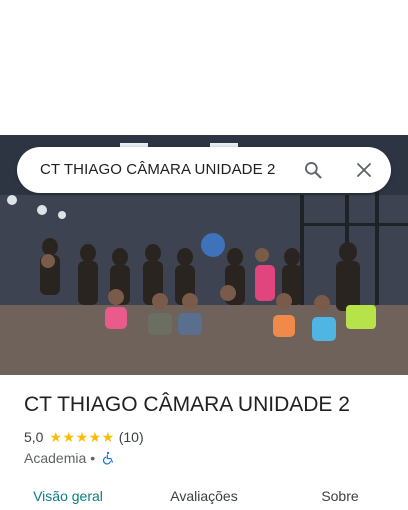 The height and width of the screenshot is (510, 408). I want to click on close-icon, so click(364, 170).